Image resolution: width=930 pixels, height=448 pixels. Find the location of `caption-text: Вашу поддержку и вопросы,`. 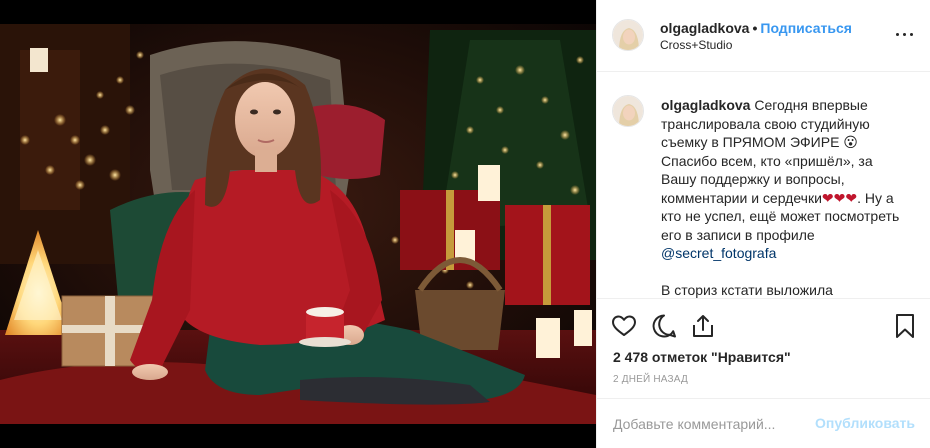

caption-text: Вашу поддержку и вопросы, is located at coordinates (753, 179).